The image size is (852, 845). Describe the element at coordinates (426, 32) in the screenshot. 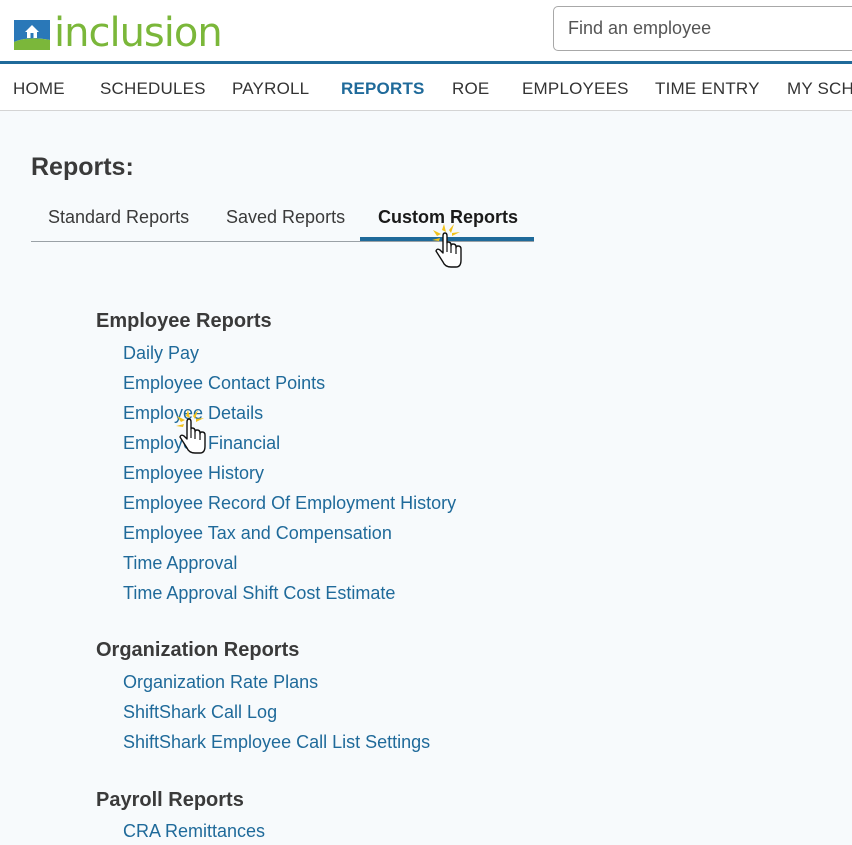

I see `app-header: inclusion` at that location.